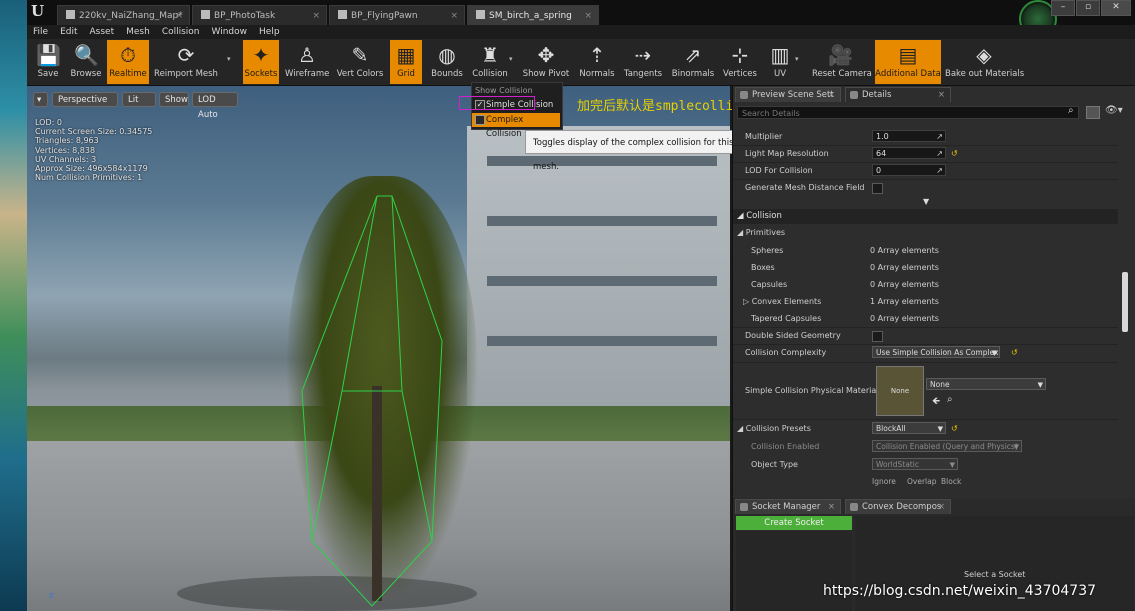  Describe the element at coordinates (360, 55) in the screenshot. I see `vert-colors-icon: ✎` at that location.